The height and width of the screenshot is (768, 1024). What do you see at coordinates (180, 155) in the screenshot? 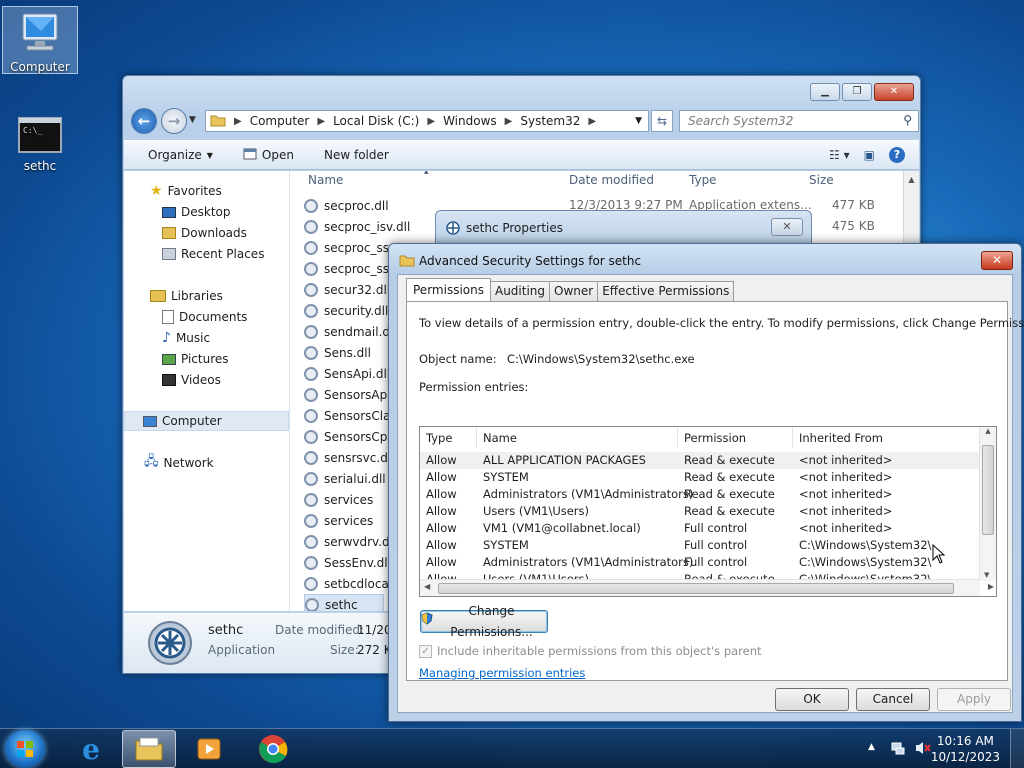
I see `organize-button: Organize ▼` at bounding box center [180, 155].